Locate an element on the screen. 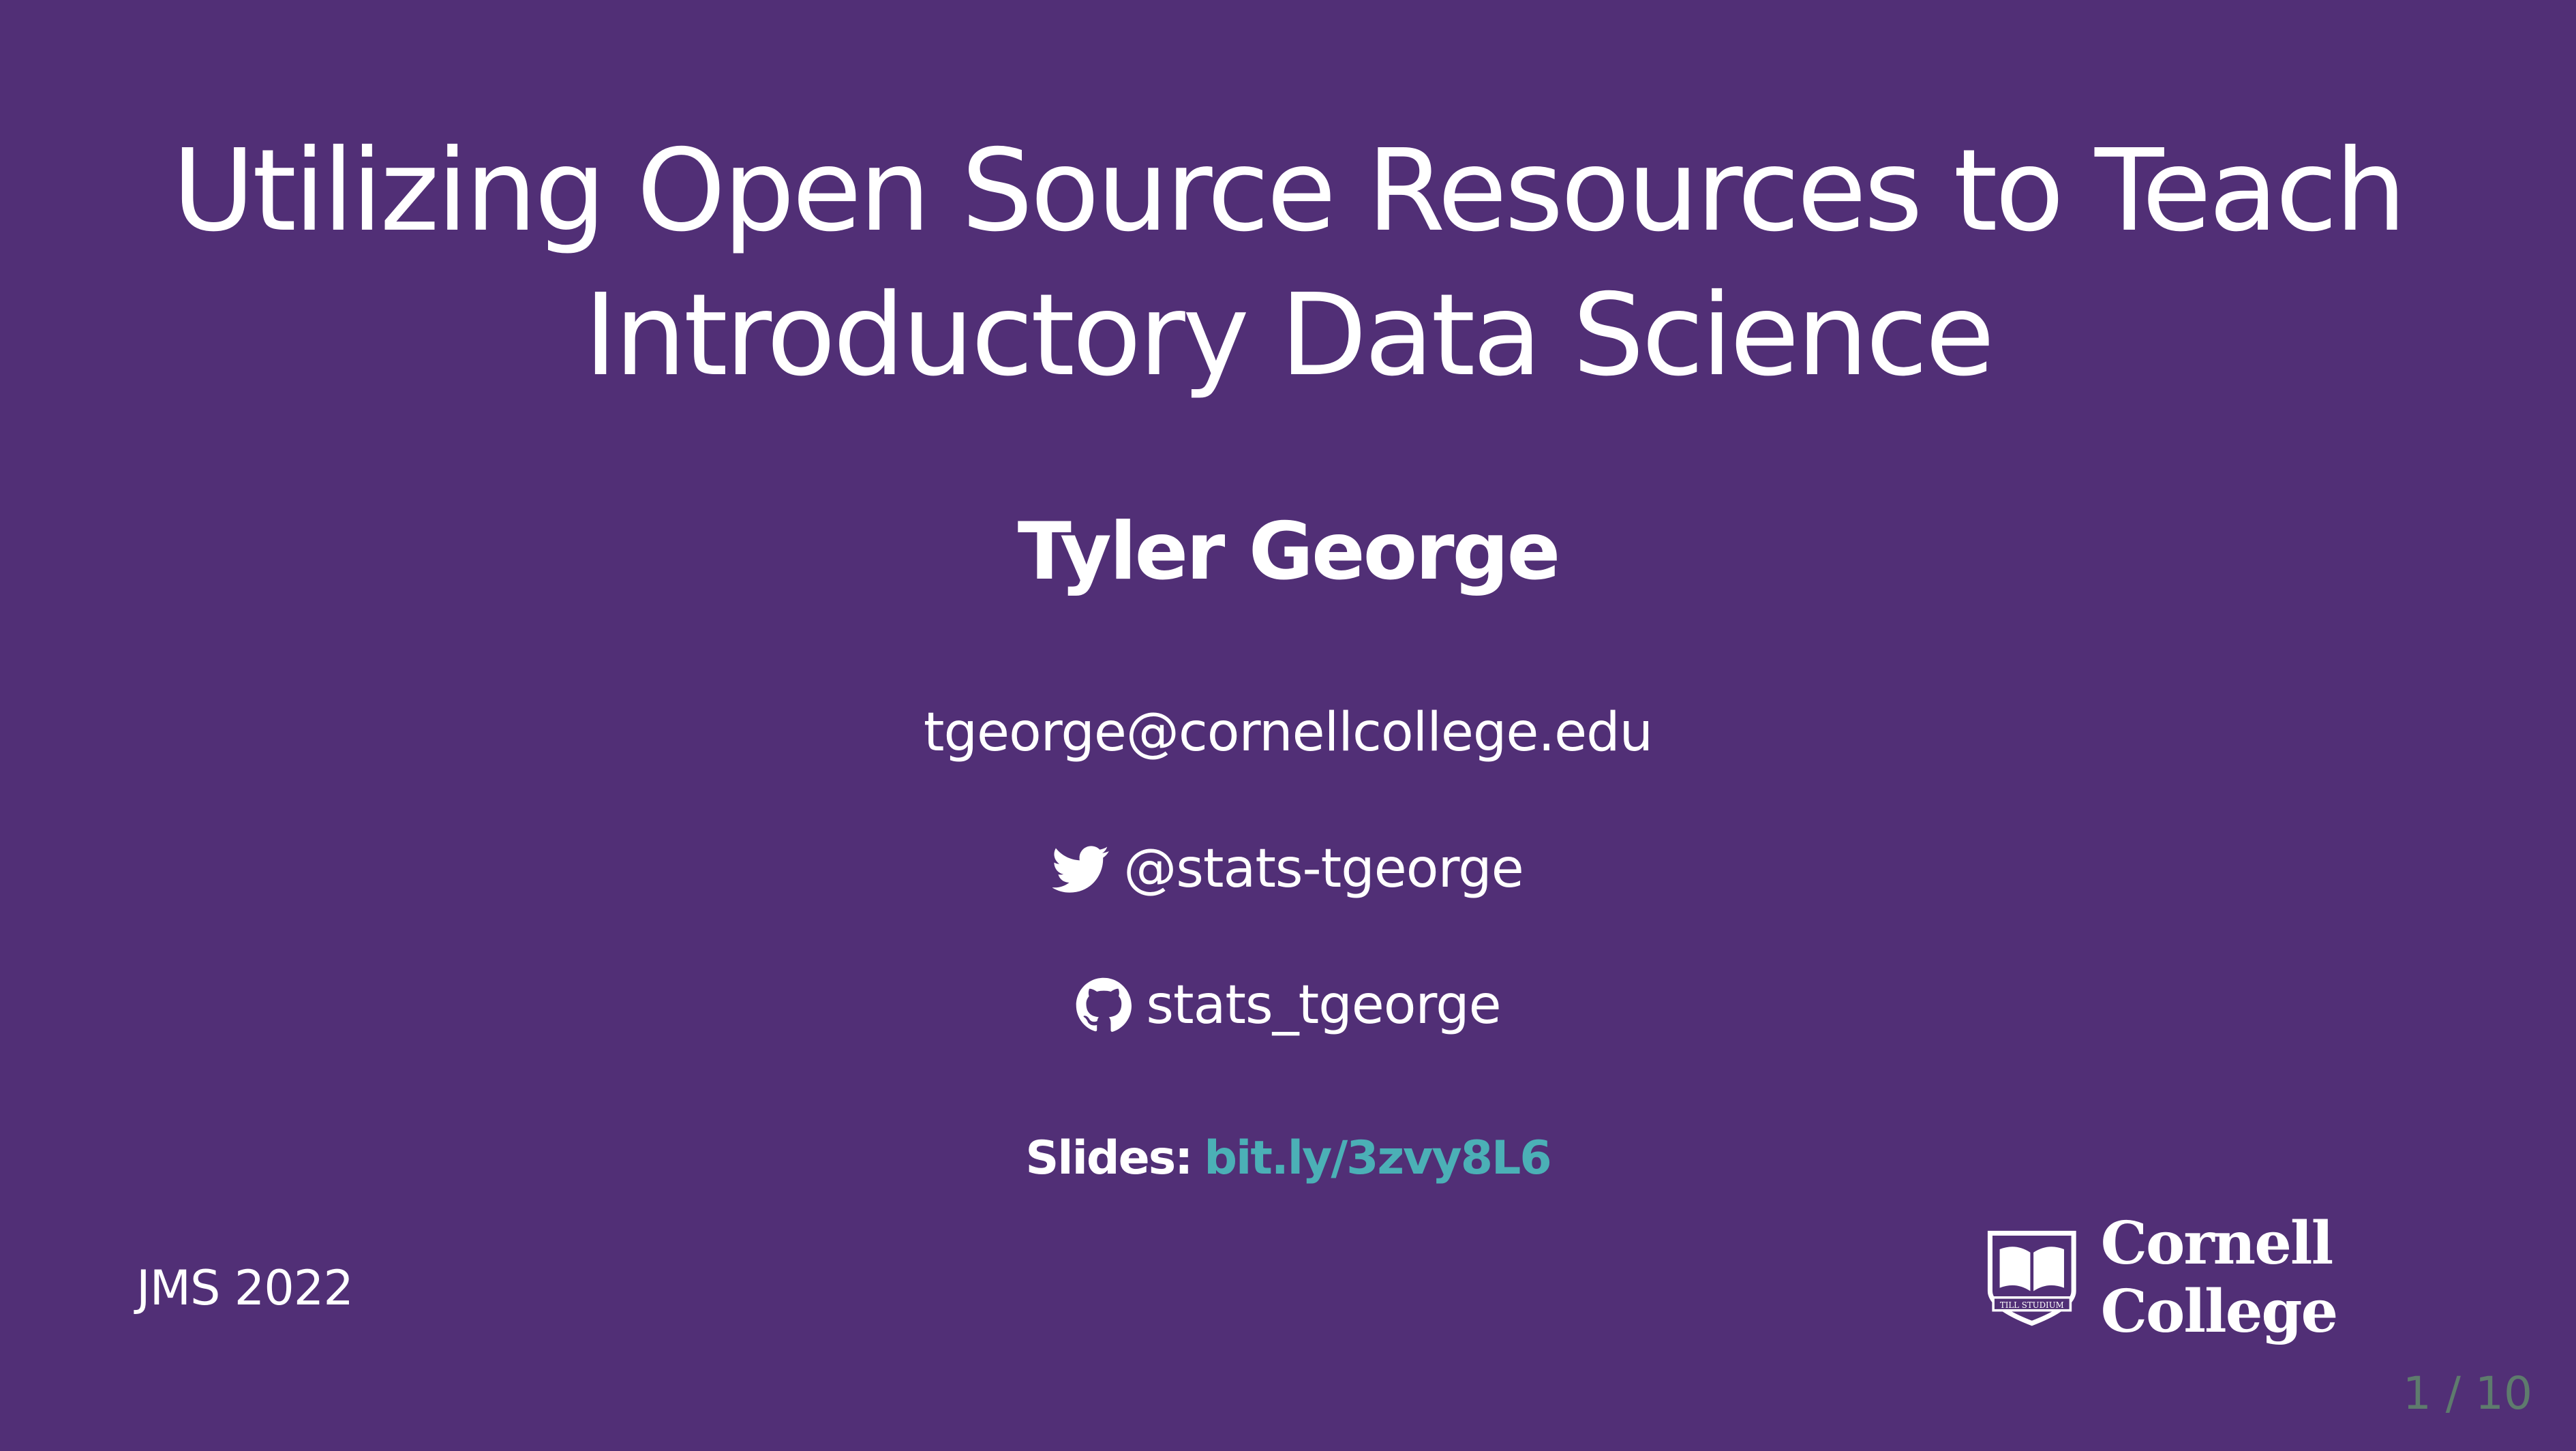 The image size is (2576, 1451). author-name: Tyler George is located at coordinates (1289, 552).